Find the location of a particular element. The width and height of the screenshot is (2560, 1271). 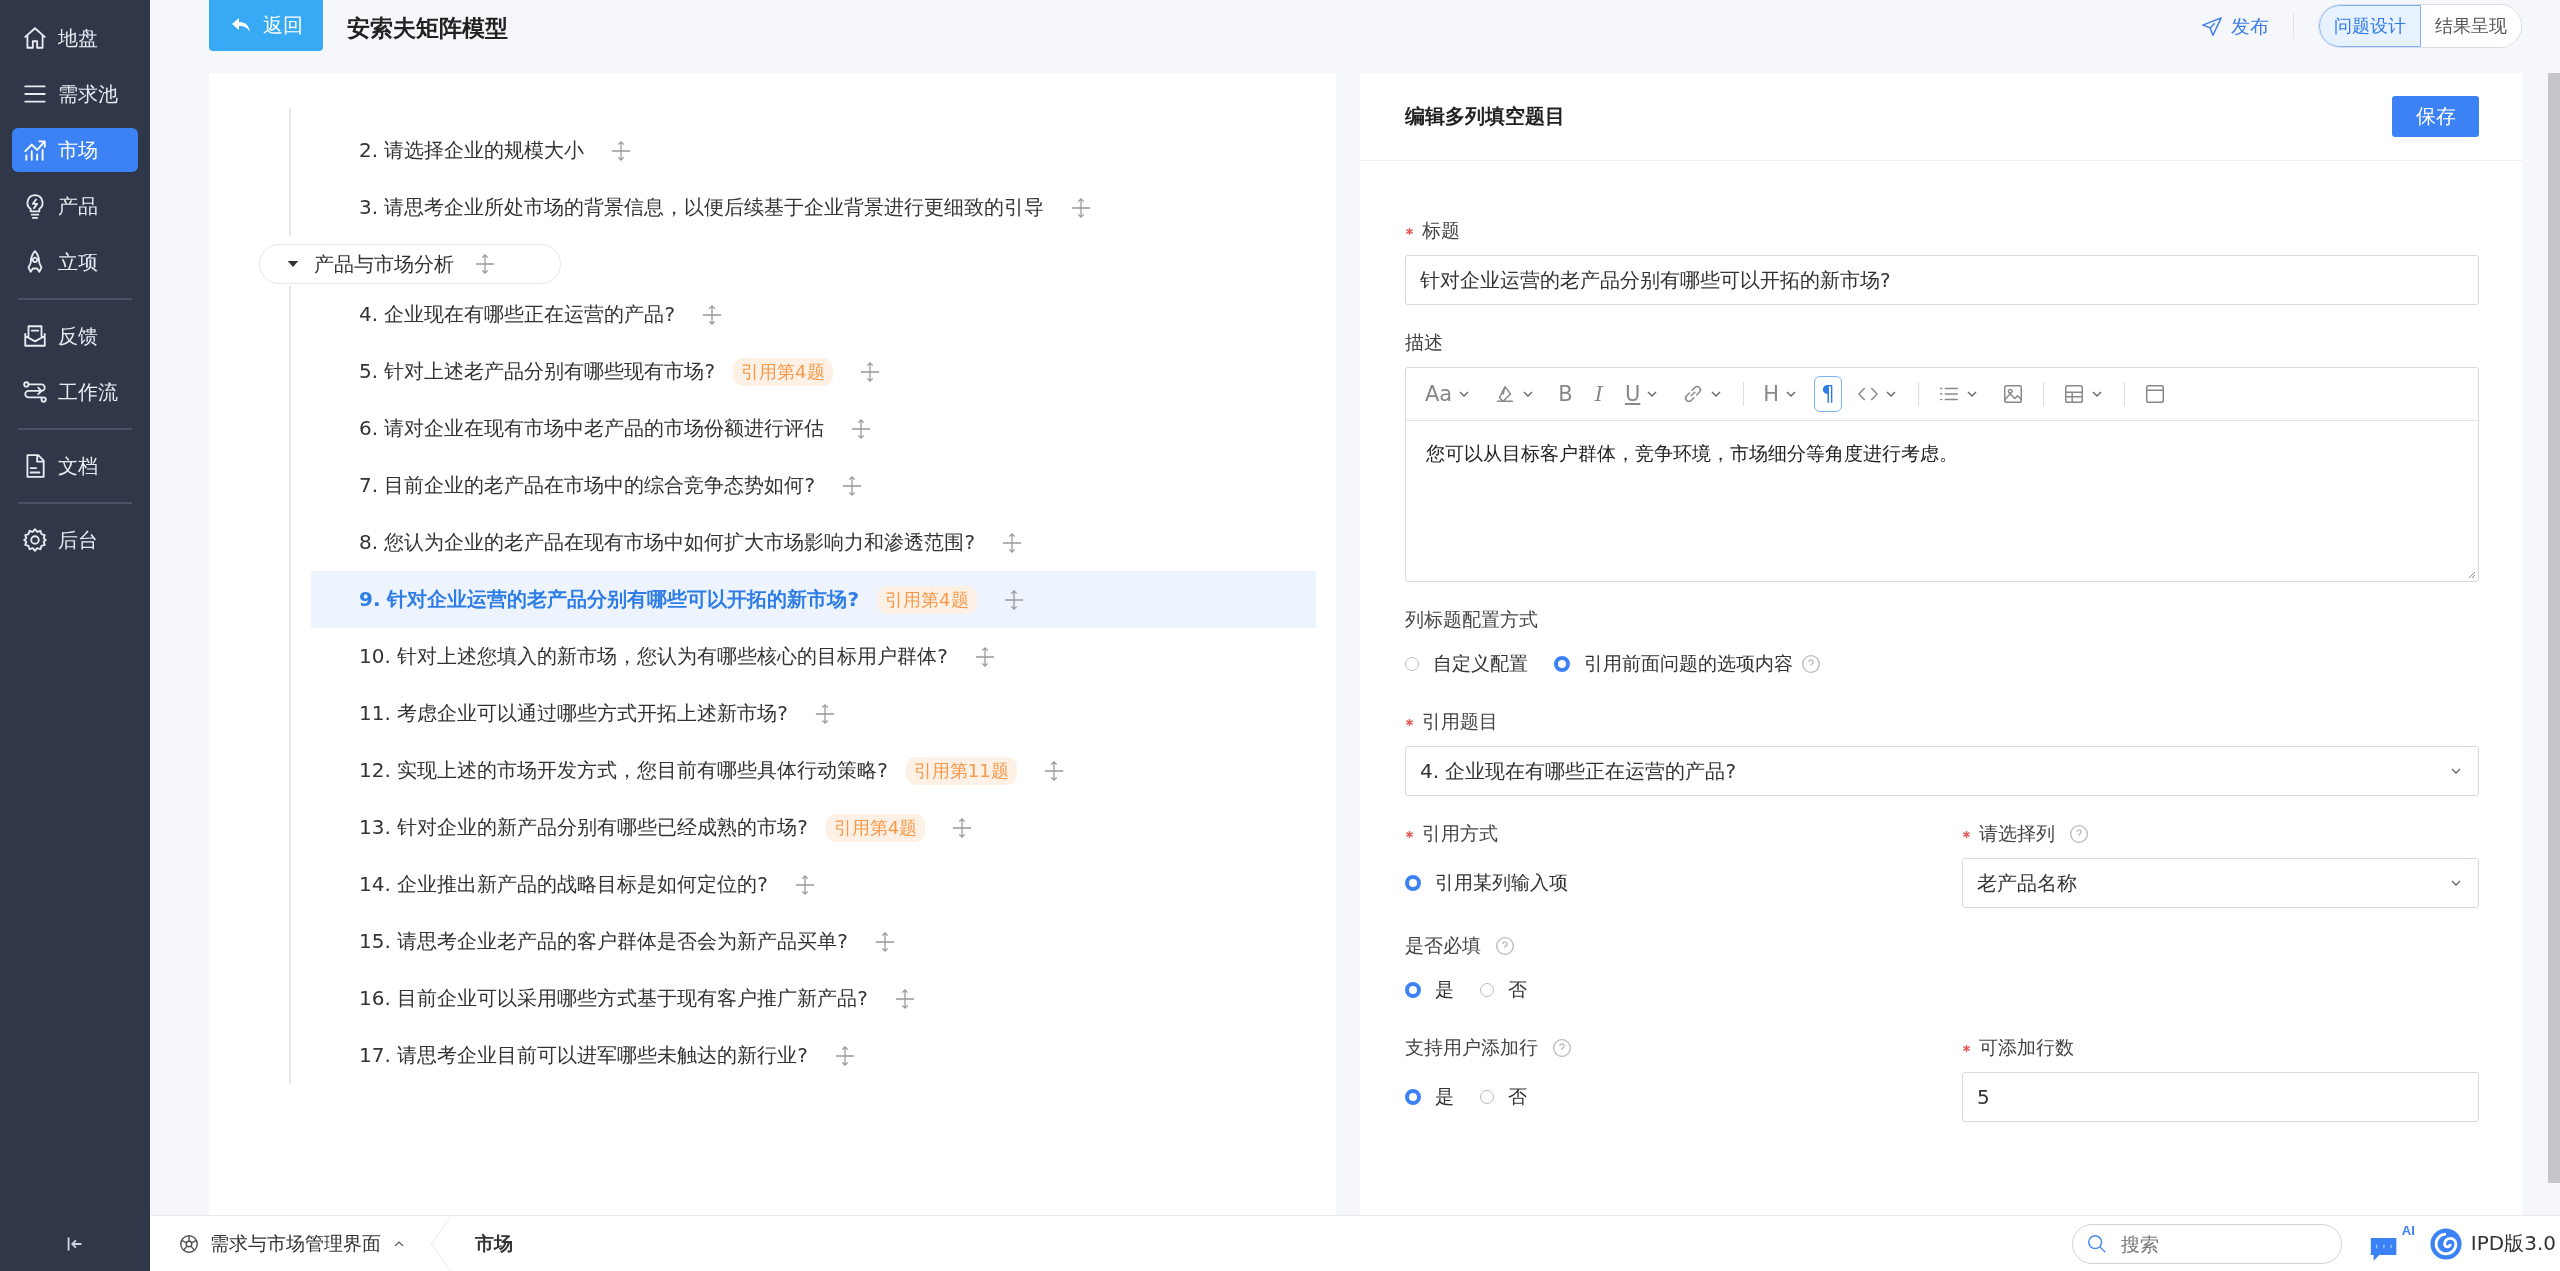

question-item: 4. 企业现在有哪些正在运营的产品? is located at coordinates (813, 314).